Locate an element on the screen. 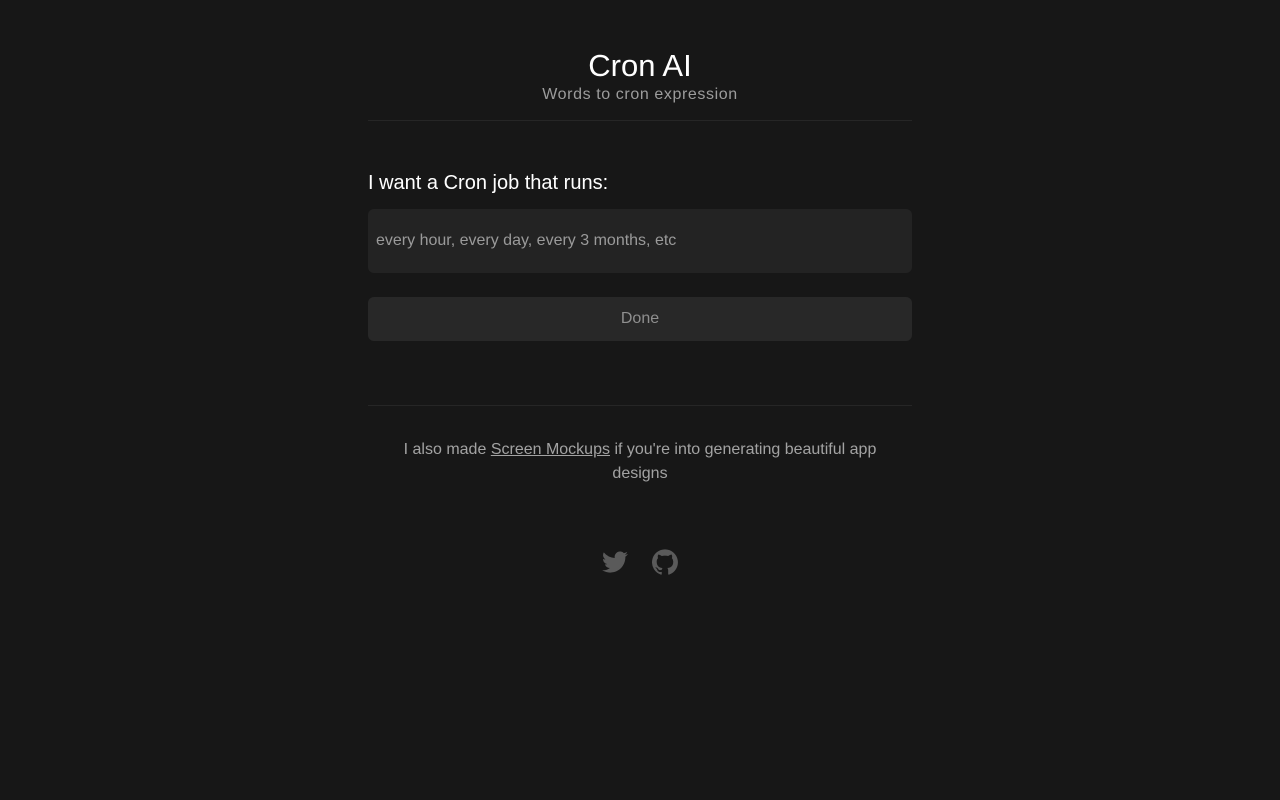  divider is located at coordinates (640, 405).